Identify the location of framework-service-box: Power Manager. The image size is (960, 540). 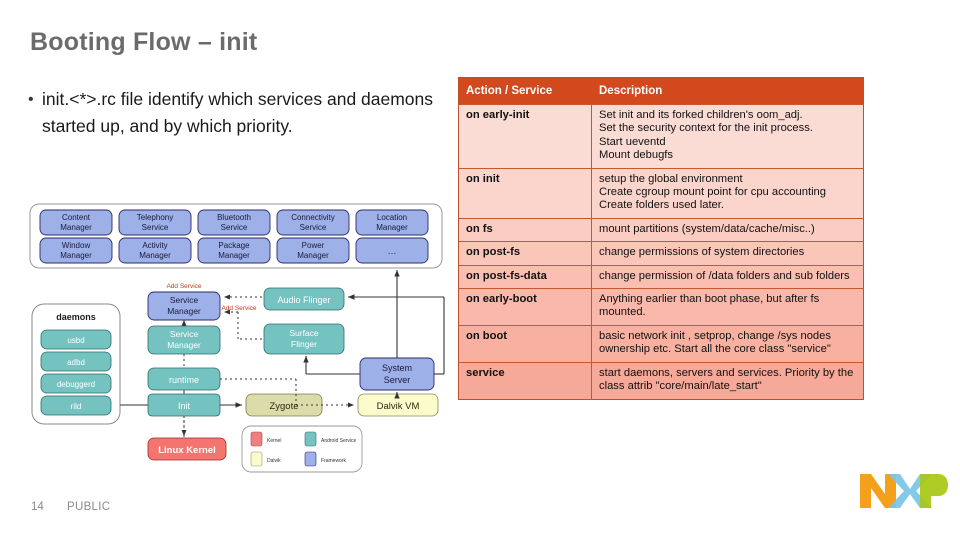
(313, 250).